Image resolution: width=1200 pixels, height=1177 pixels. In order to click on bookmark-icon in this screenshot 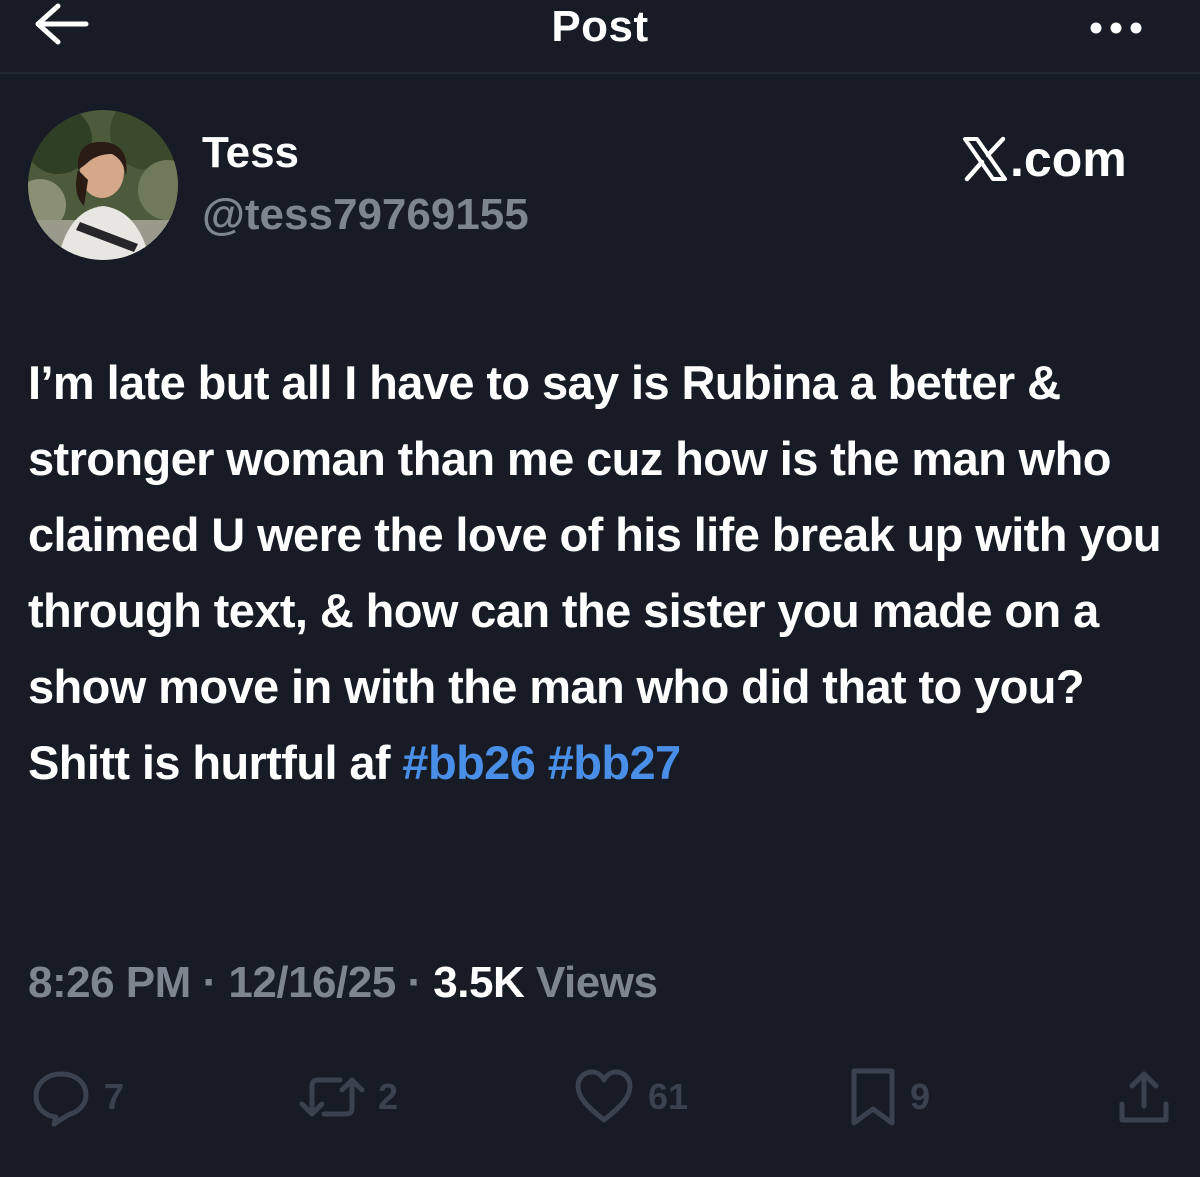, I will do `click(873, 1097)`.